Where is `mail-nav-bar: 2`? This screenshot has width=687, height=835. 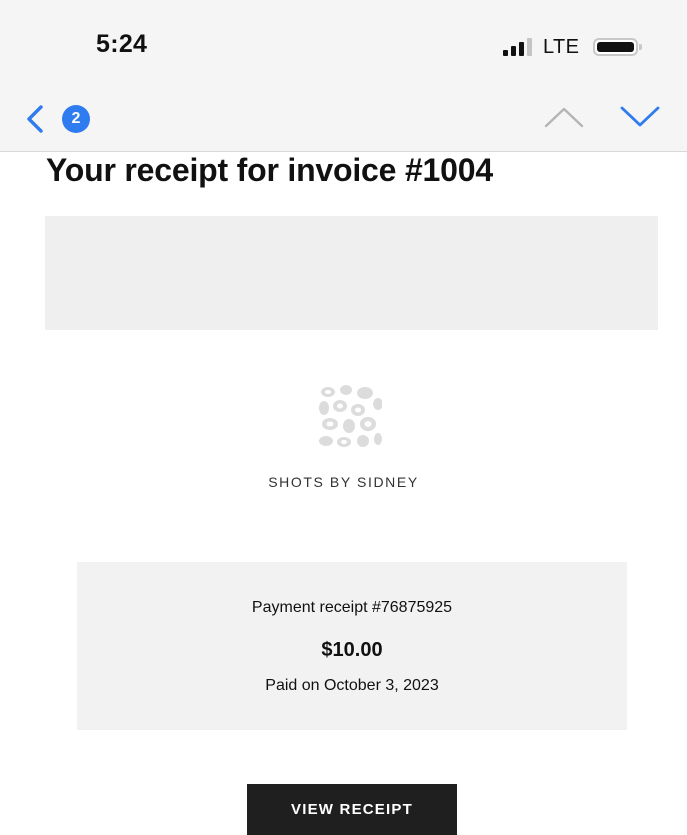 mail-nav-bar: 2 is located at coordinates (343, 122).